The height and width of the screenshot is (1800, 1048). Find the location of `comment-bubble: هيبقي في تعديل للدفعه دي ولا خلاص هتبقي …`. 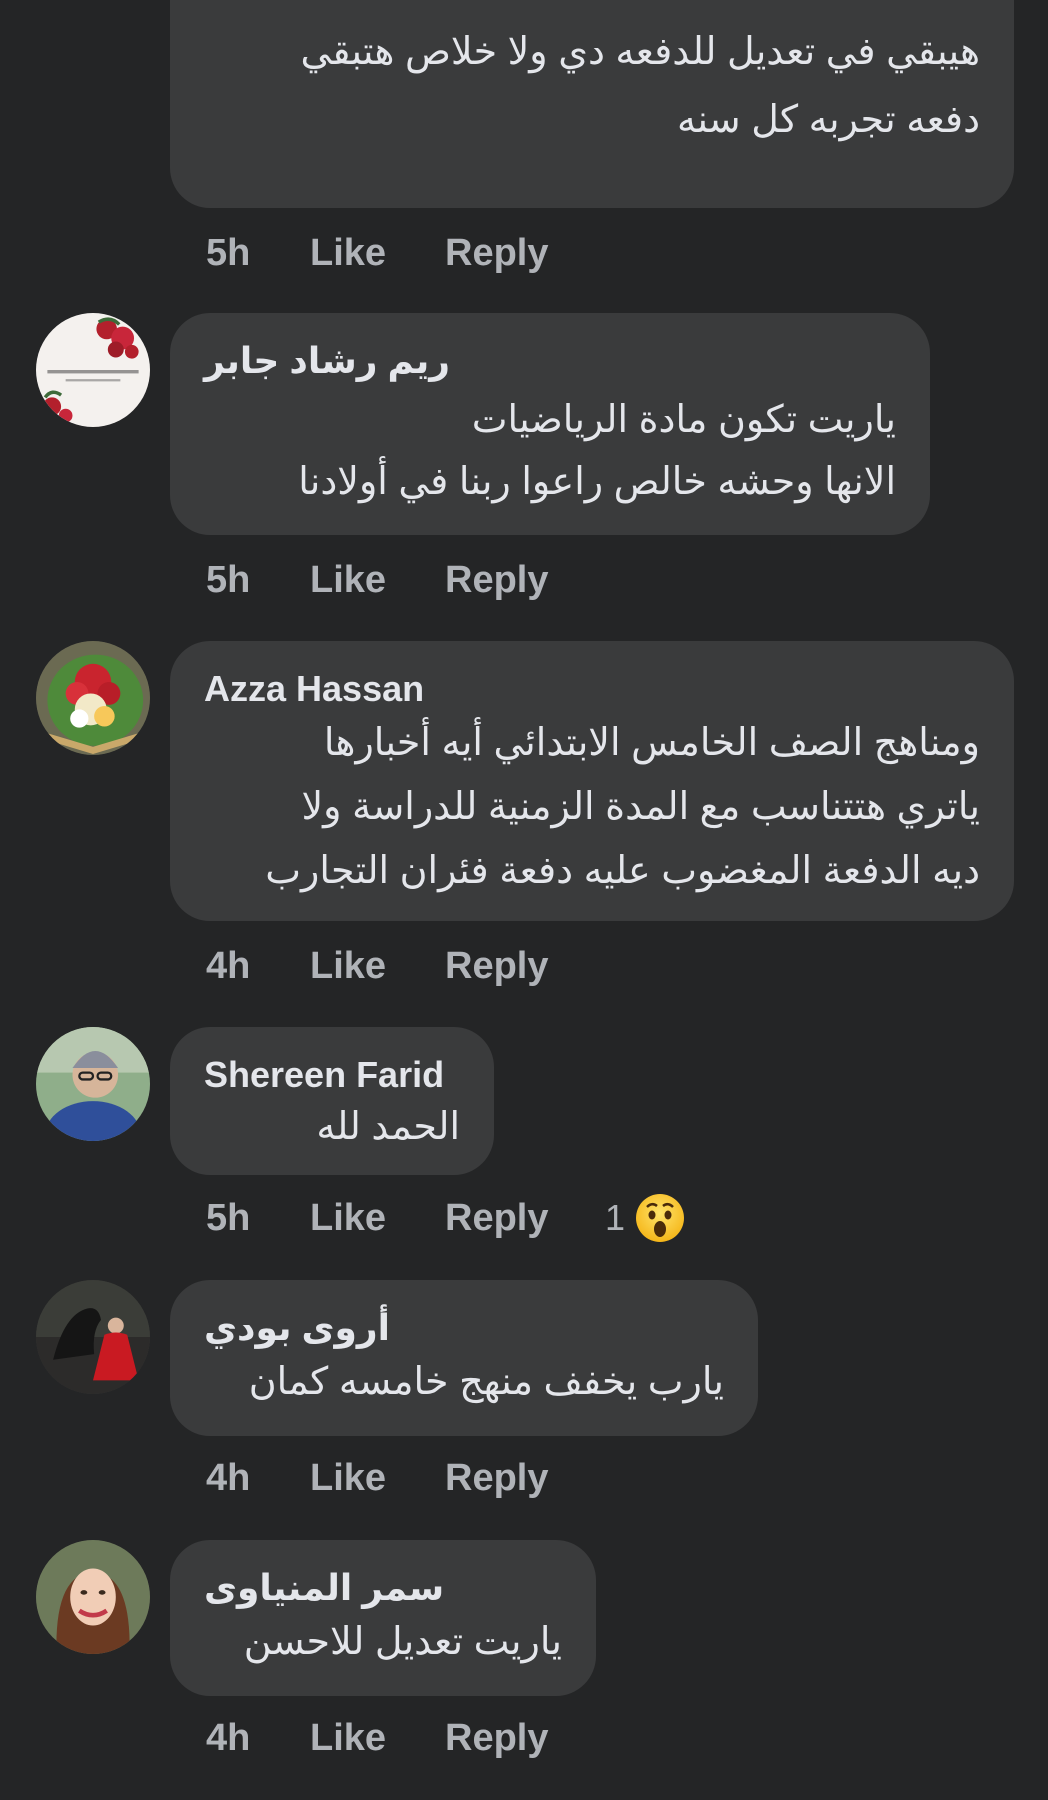

comment-bubble: هيبقي في تعديل للدفعه دي ولا خلاص هتبقي … is located at coordinates (592, 104).